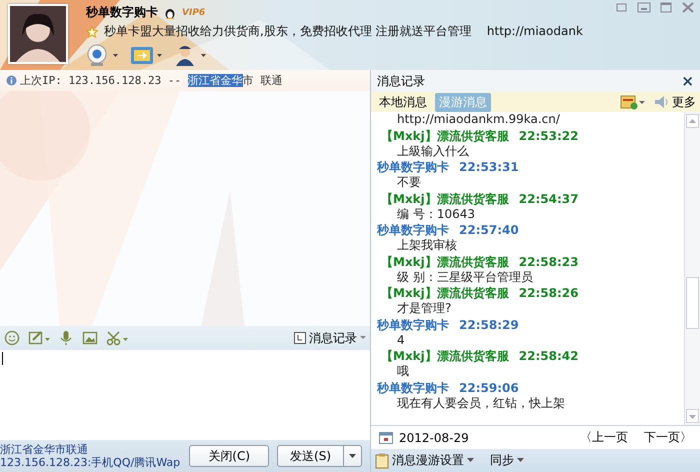 Image resolution: width=700 pixels, height=472 pixels. What do you see at coordinates (92, 32) in the screenshot?
I see `star-icon` at bounding box center [92, 32].